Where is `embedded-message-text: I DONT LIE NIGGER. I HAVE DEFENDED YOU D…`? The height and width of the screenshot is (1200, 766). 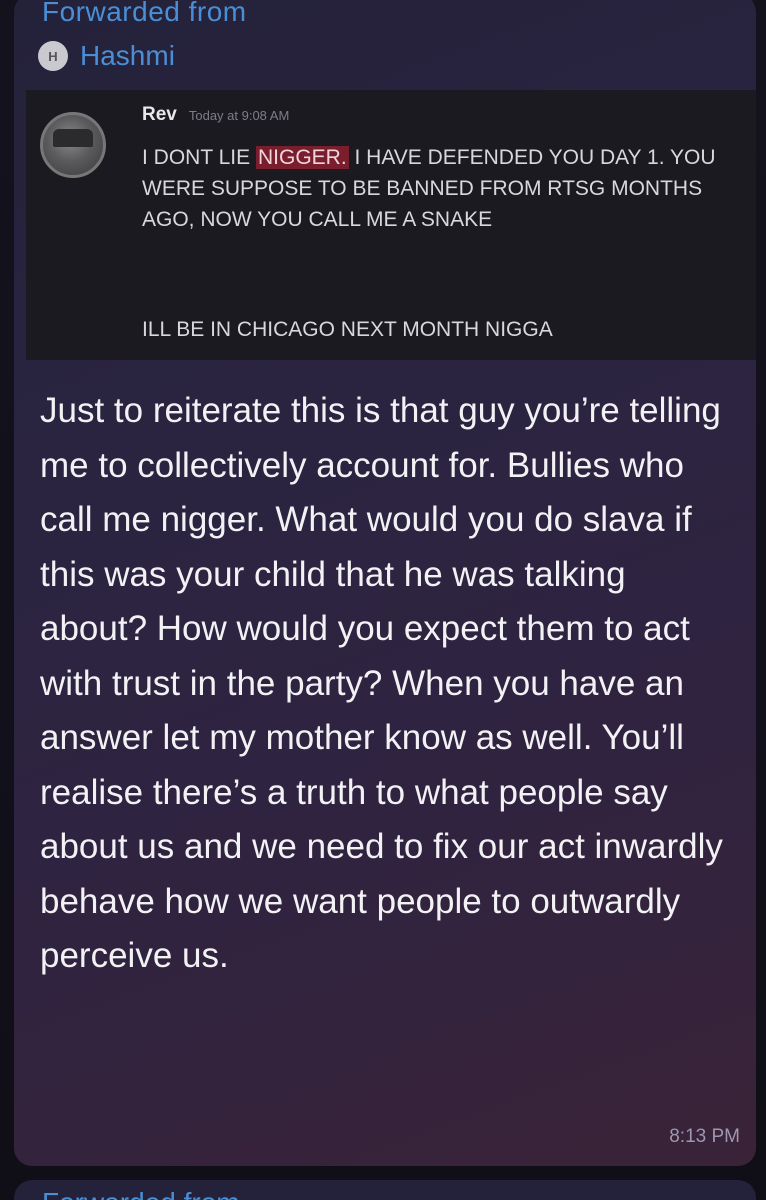
embedded-message-text: I DONT LIE NIGGER. I HAVE DEFENDED YOU D… is located at coordinates (444, 188).